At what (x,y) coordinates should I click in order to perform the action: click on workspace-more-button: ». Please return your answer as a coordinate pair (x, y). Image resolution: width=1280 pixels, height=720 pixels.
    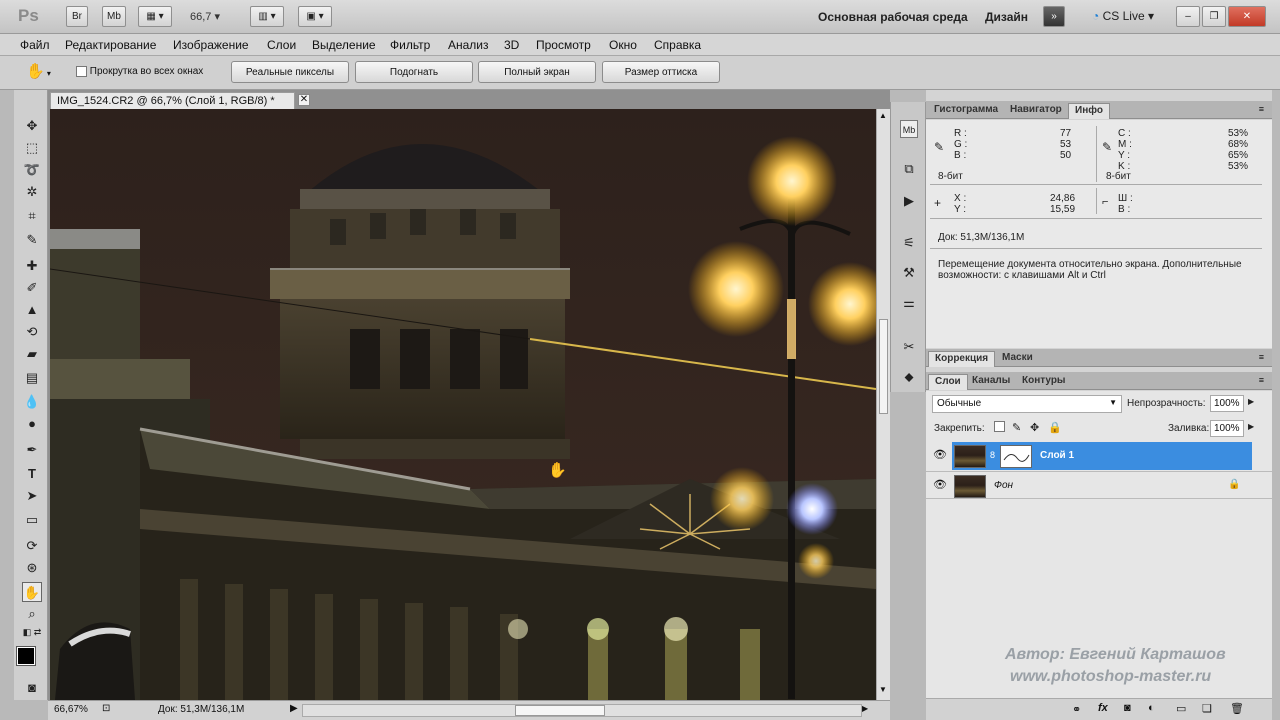
    Looking at the image, I should click on (1054, 16).